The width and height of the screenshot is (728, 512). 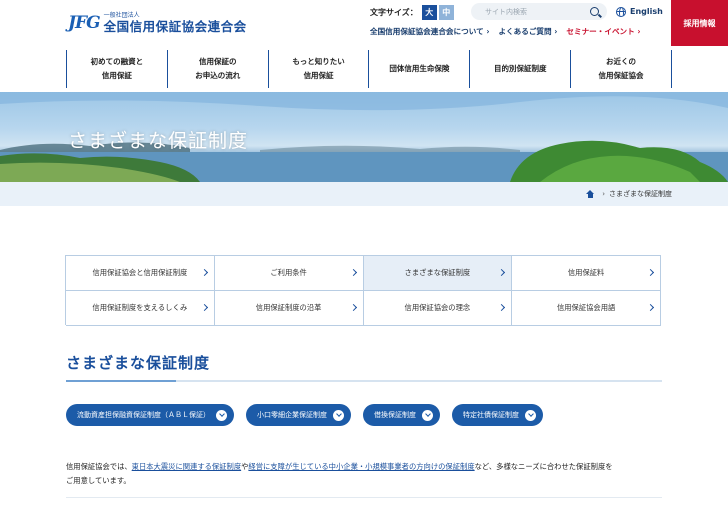 I want to click on search-icon, so click(x=594, y=11).